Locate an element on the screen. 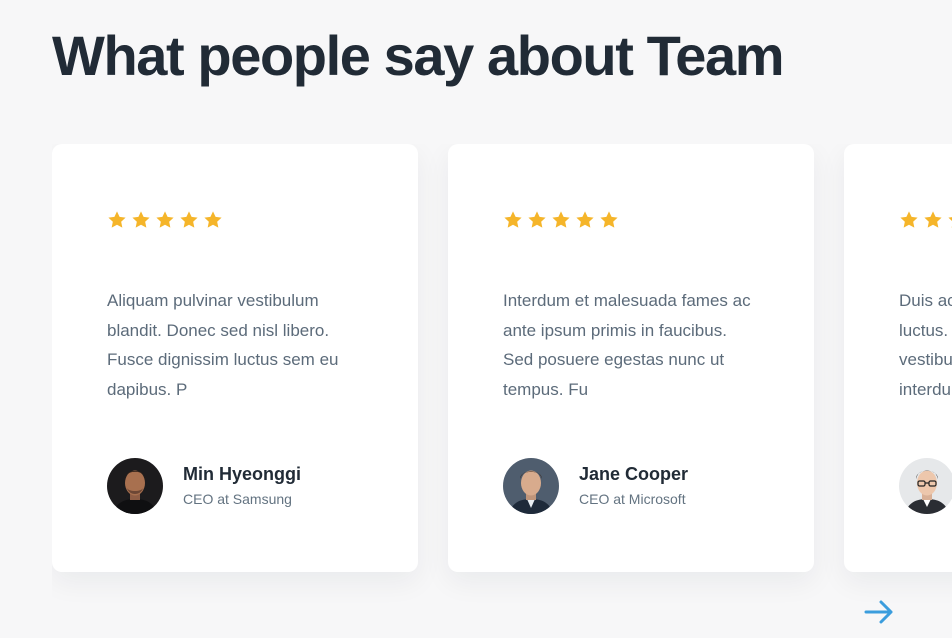  quote-line: ante ipsum primis in faucibus. is located at coordinates (615, 330).